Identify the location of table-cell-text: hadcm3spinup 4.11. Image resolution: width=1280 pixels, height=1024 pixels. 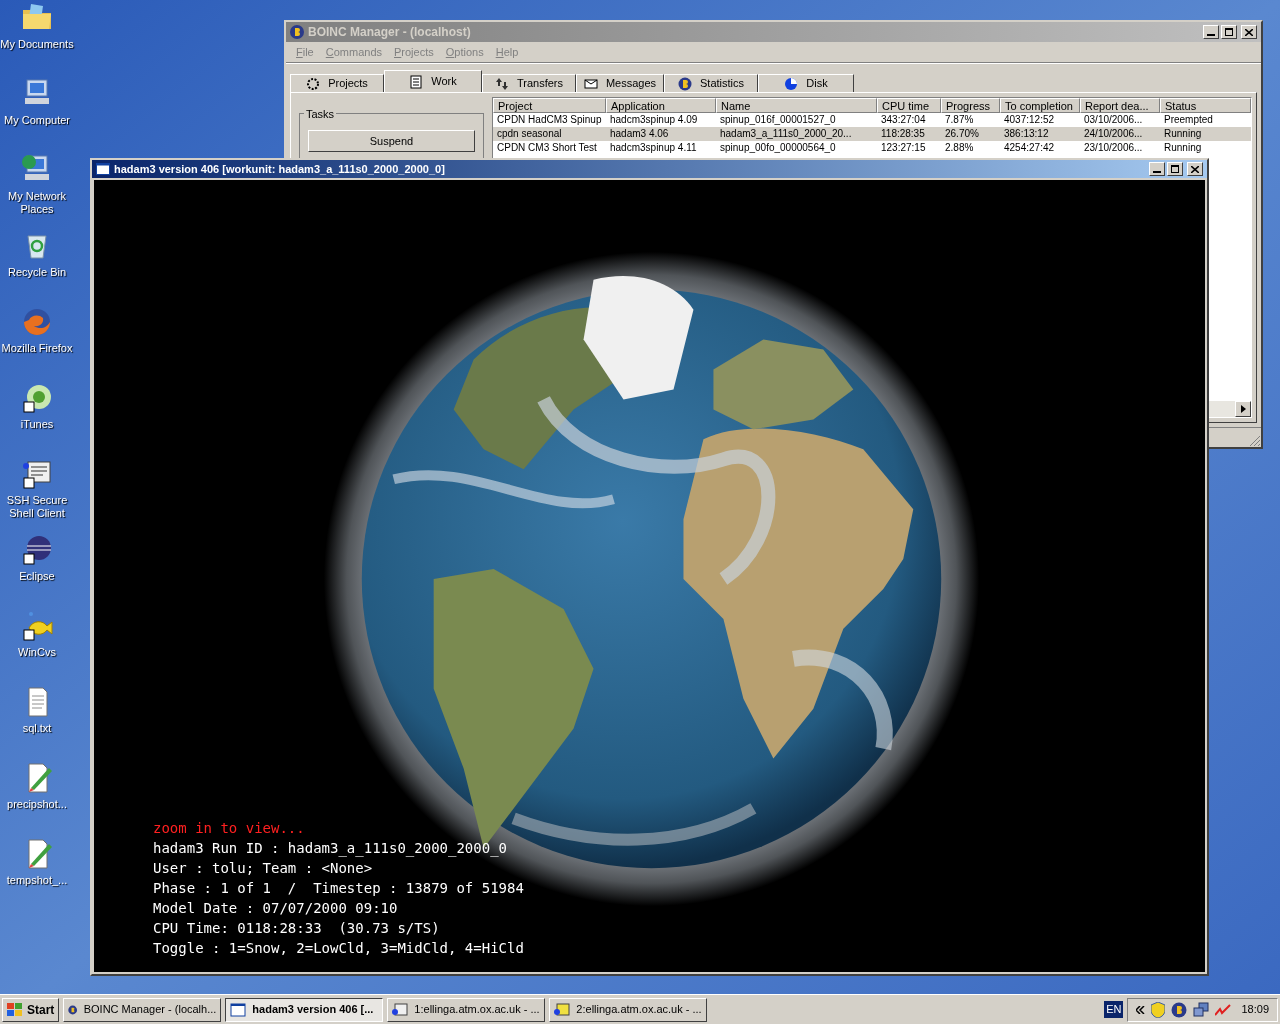
(653, 148).